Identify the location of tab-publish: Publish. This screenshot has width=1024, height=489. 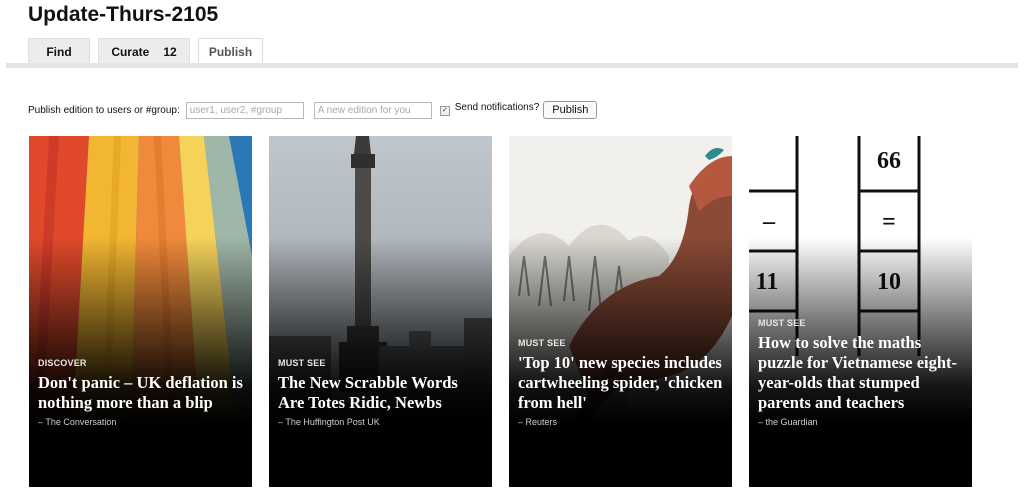
(230, 51).